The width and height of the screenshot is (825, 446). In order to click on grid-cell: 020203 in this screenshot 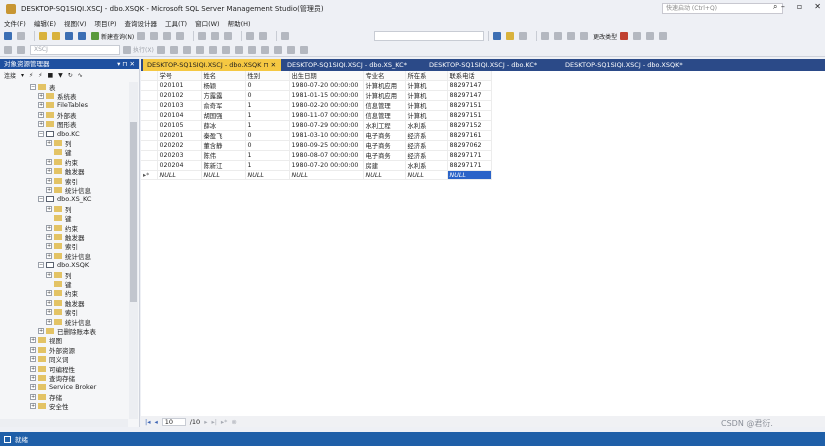, I will do `click(179, 155)`.